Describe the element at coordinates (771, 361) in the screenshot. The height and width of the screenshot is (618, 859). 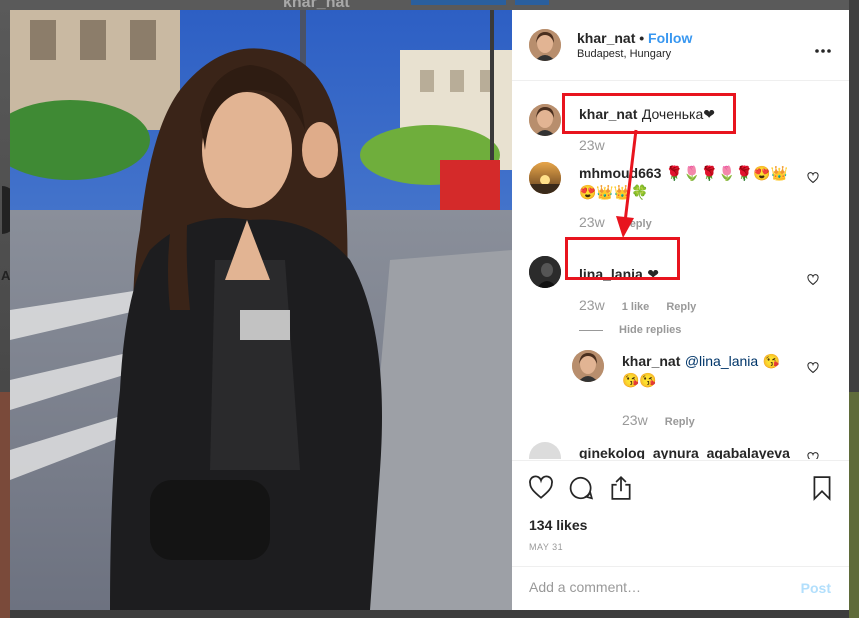
I see `comment-text: 😘` at that location.